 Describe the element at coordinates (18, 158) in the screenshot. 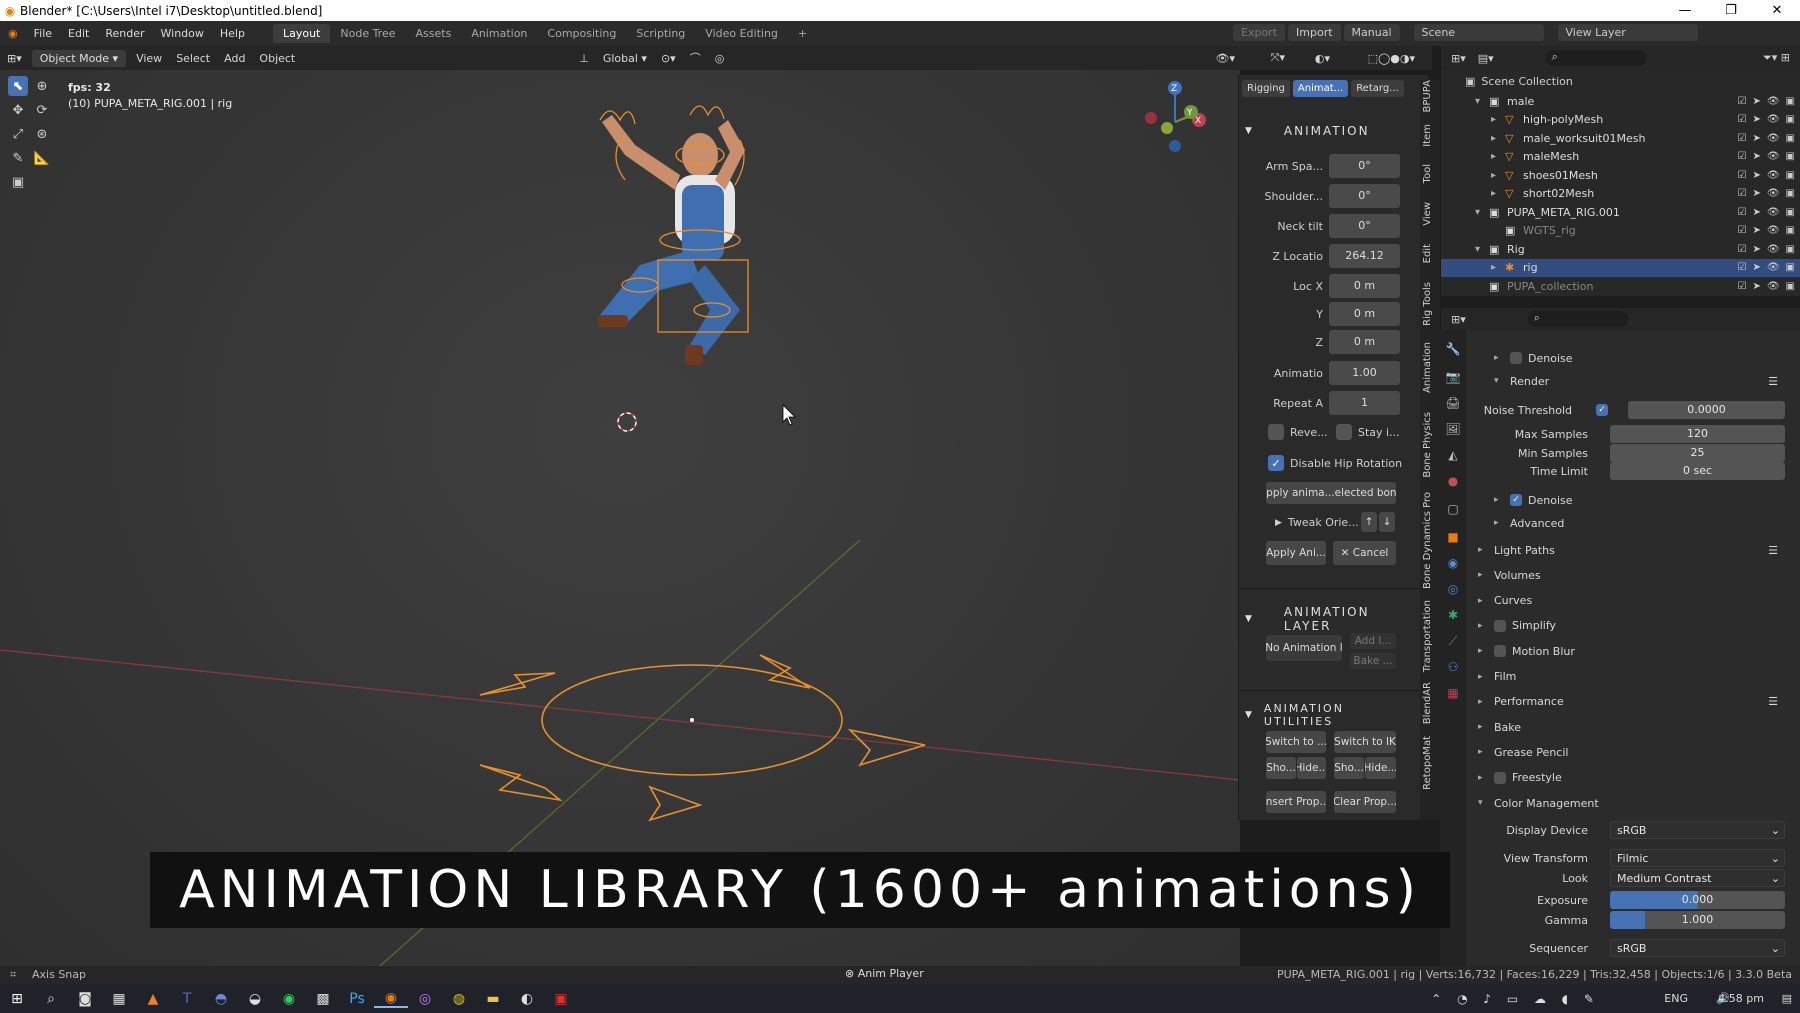

I see `annotate-tool-icon: ✎` at that location.